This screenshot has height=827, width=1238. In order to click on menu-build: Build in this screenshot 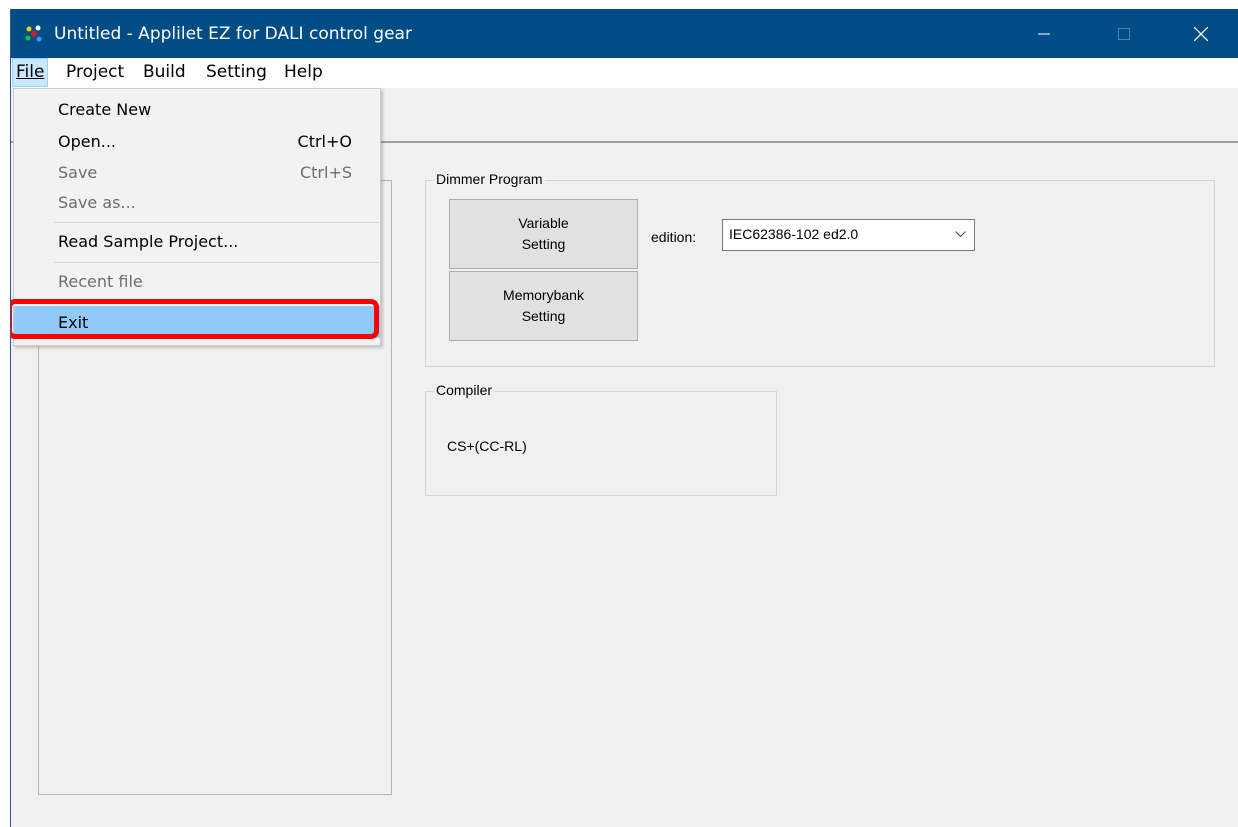, I will do `click(164, 72)`.